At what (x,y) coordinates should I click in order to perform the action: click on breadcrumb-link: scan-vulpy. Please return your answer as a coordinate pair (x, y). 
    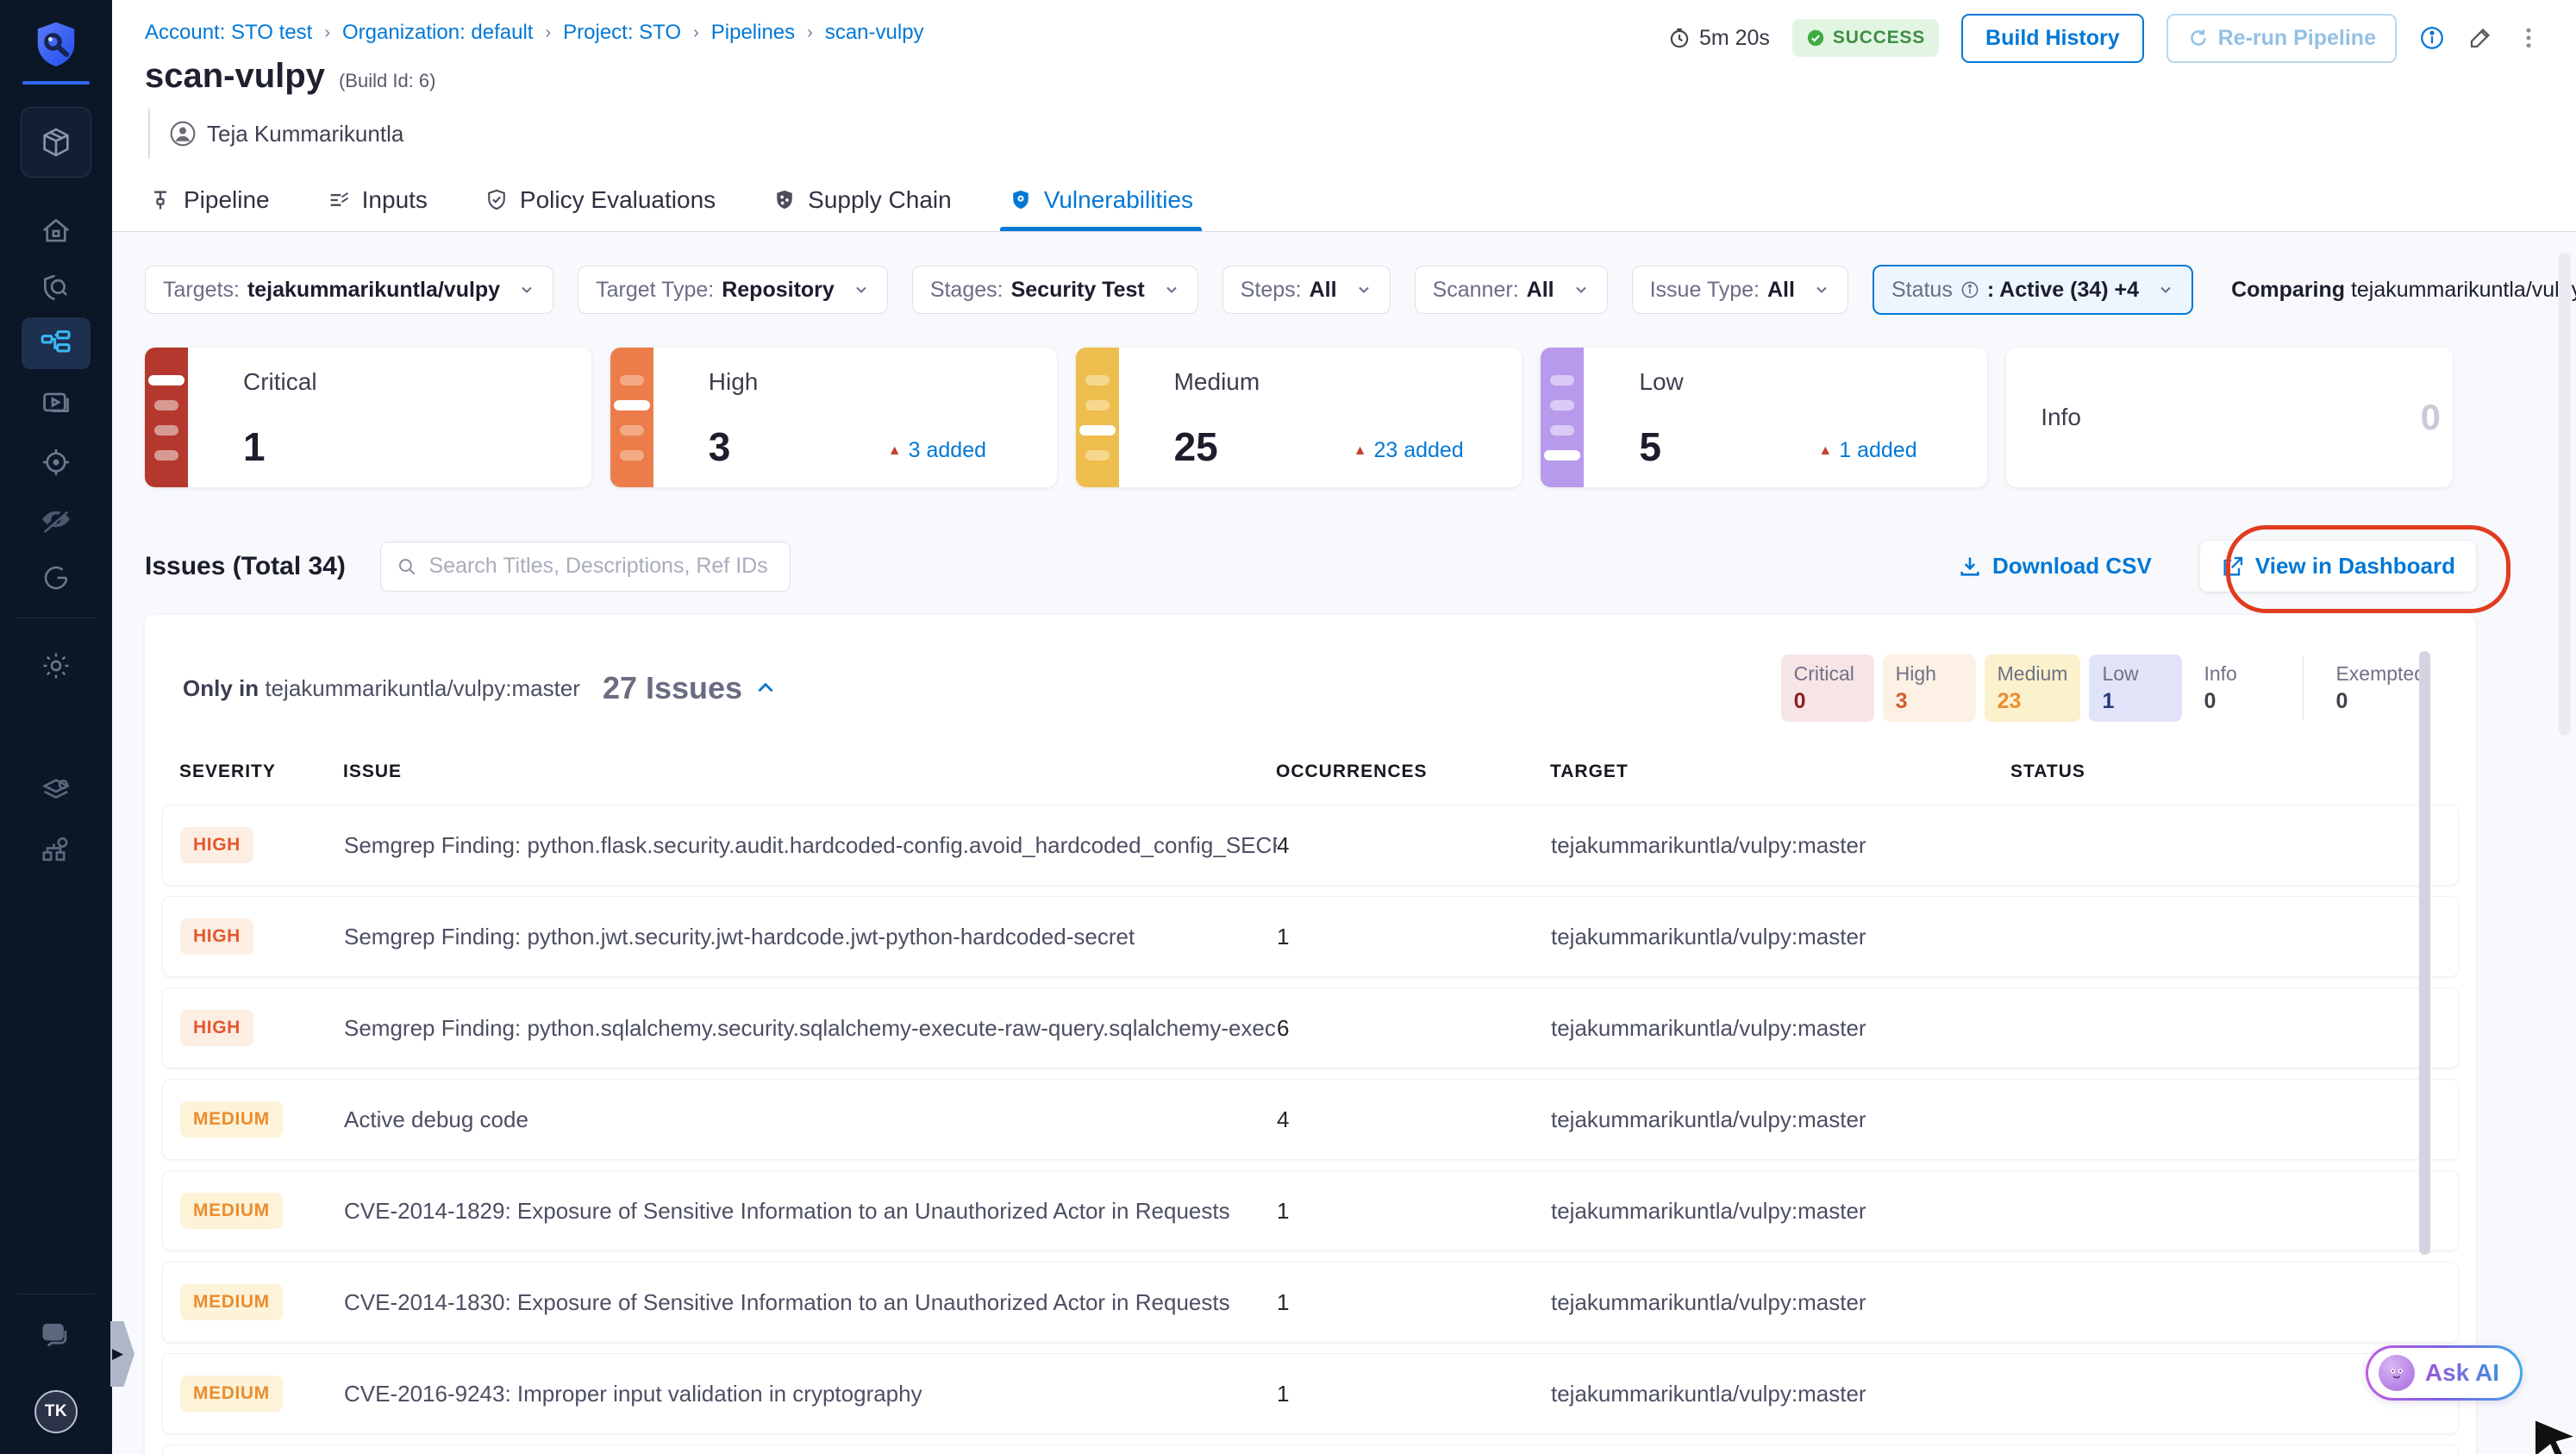
    Looking at the image, I should click on (874, 33).